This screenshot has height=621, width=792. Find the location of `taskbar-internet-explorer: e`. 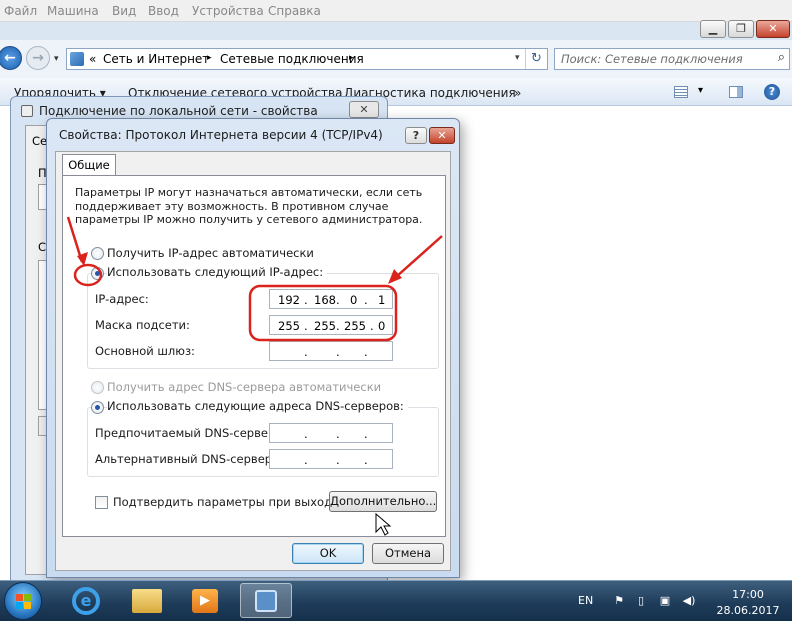

taskbar-internet-explorer: e is located at coordinates (86, 600).